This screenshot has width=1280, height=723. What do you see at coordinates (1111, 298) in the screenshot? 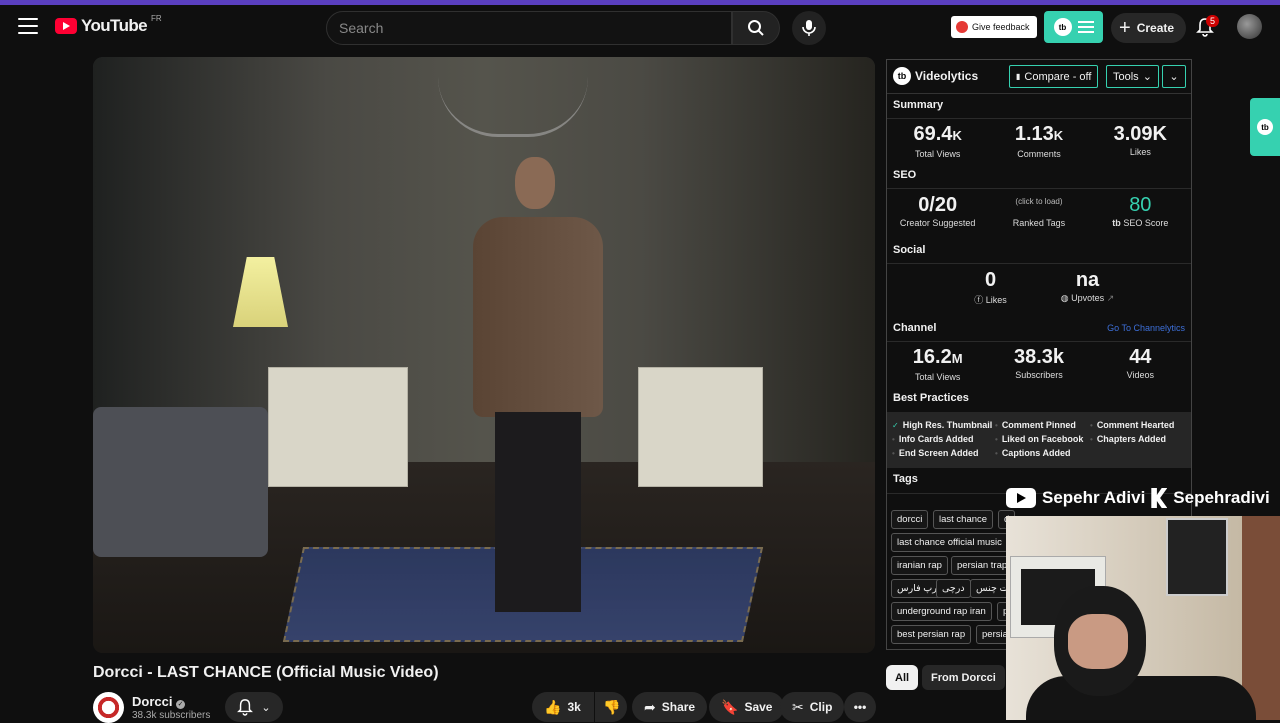
I see `external-link-icon: ↗` at bounding box center [1111, 298].